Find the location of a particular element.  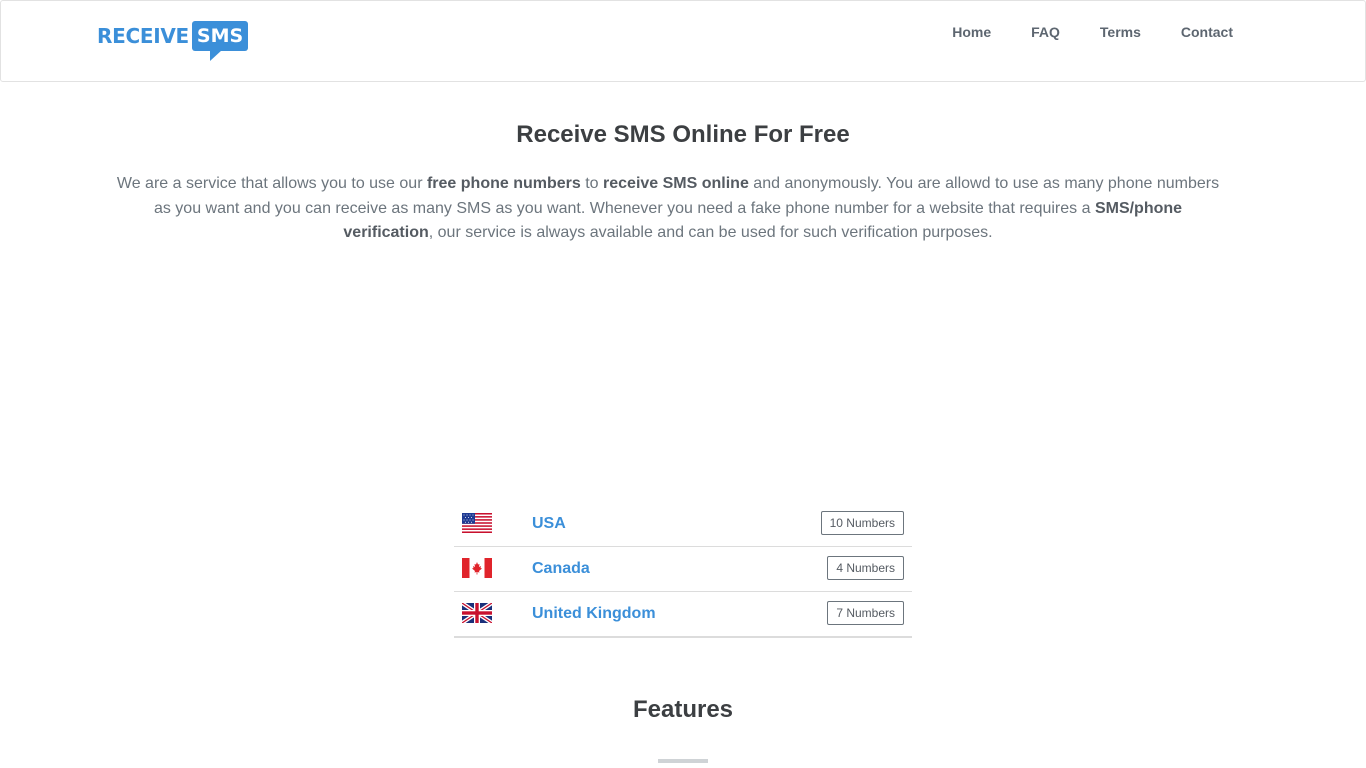

intro-bold-1: free phone numbers is located at coordinates (503, 183).